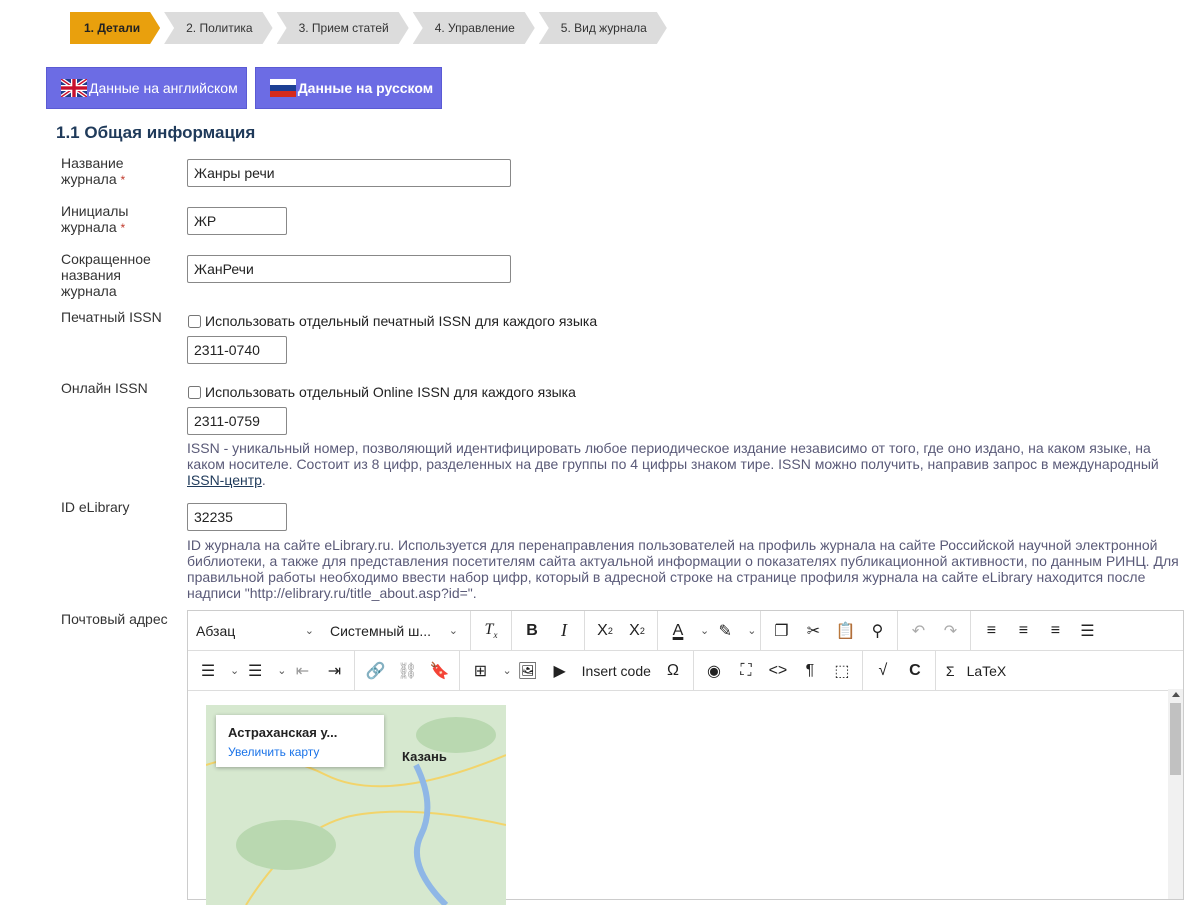 This screenshot has width=1201, height=905. Describe the element at coordinates (263, 480) in the screenshot. I see `help-text-end: .` at that location.